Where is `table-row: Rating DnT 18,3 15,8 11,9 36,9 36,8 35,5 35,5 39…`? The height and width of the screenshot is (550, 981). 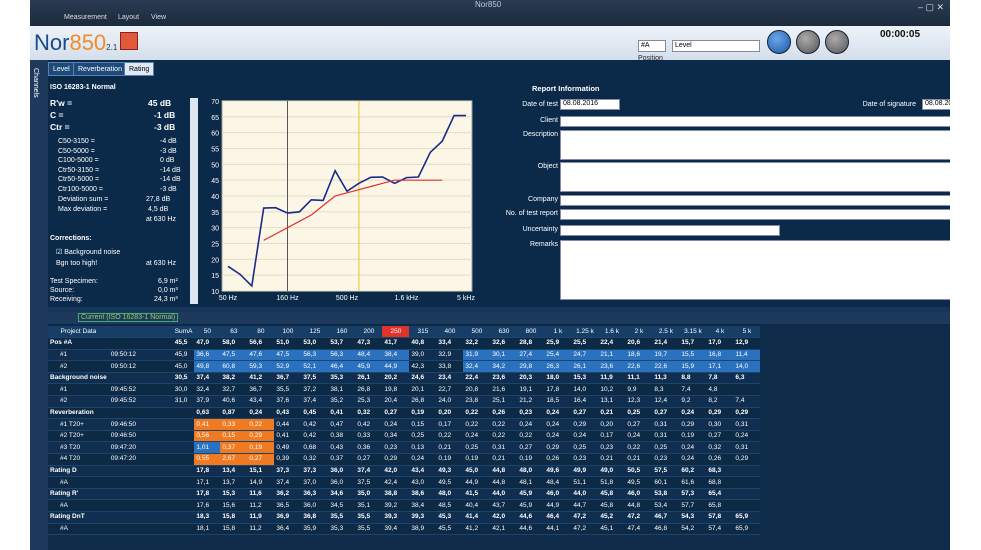 table-row: Rating DnT 18,3 15,8 11,9 36,9 36,8 35,5 35,5 39… is located at coordinates (404, 517).